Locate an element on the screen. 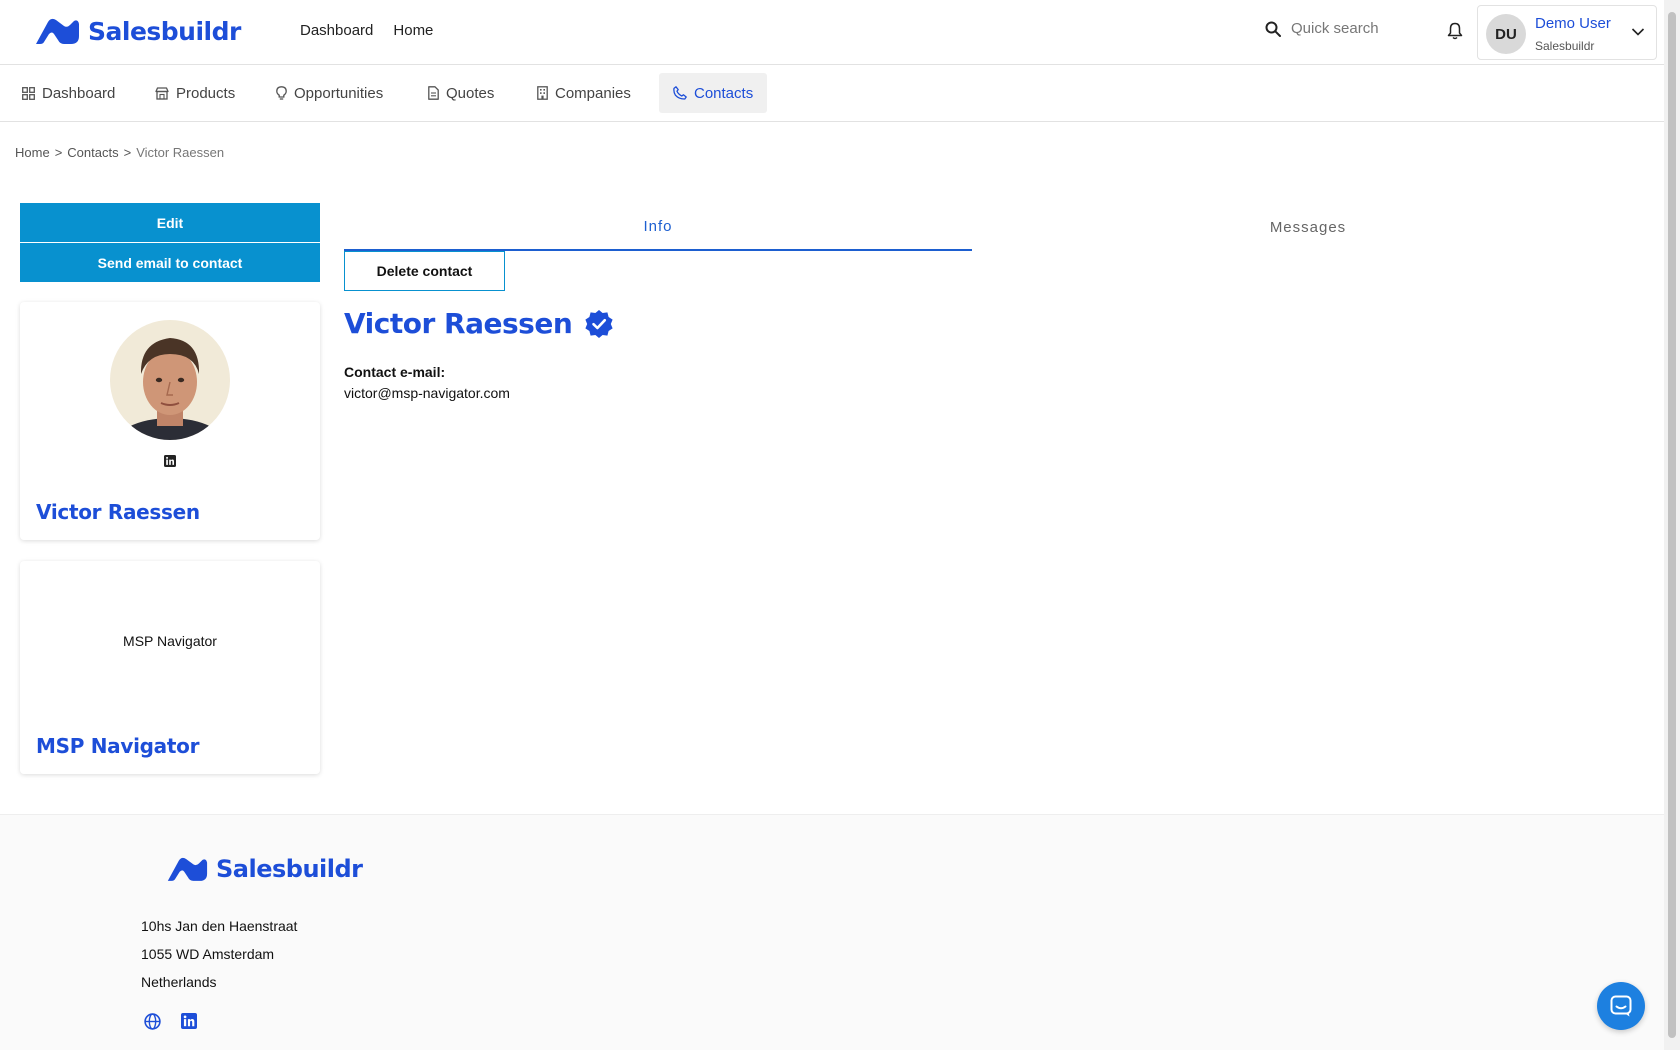 The image size is (1680, 1050). verified-badge-icon is located at coordinates (599, 323).